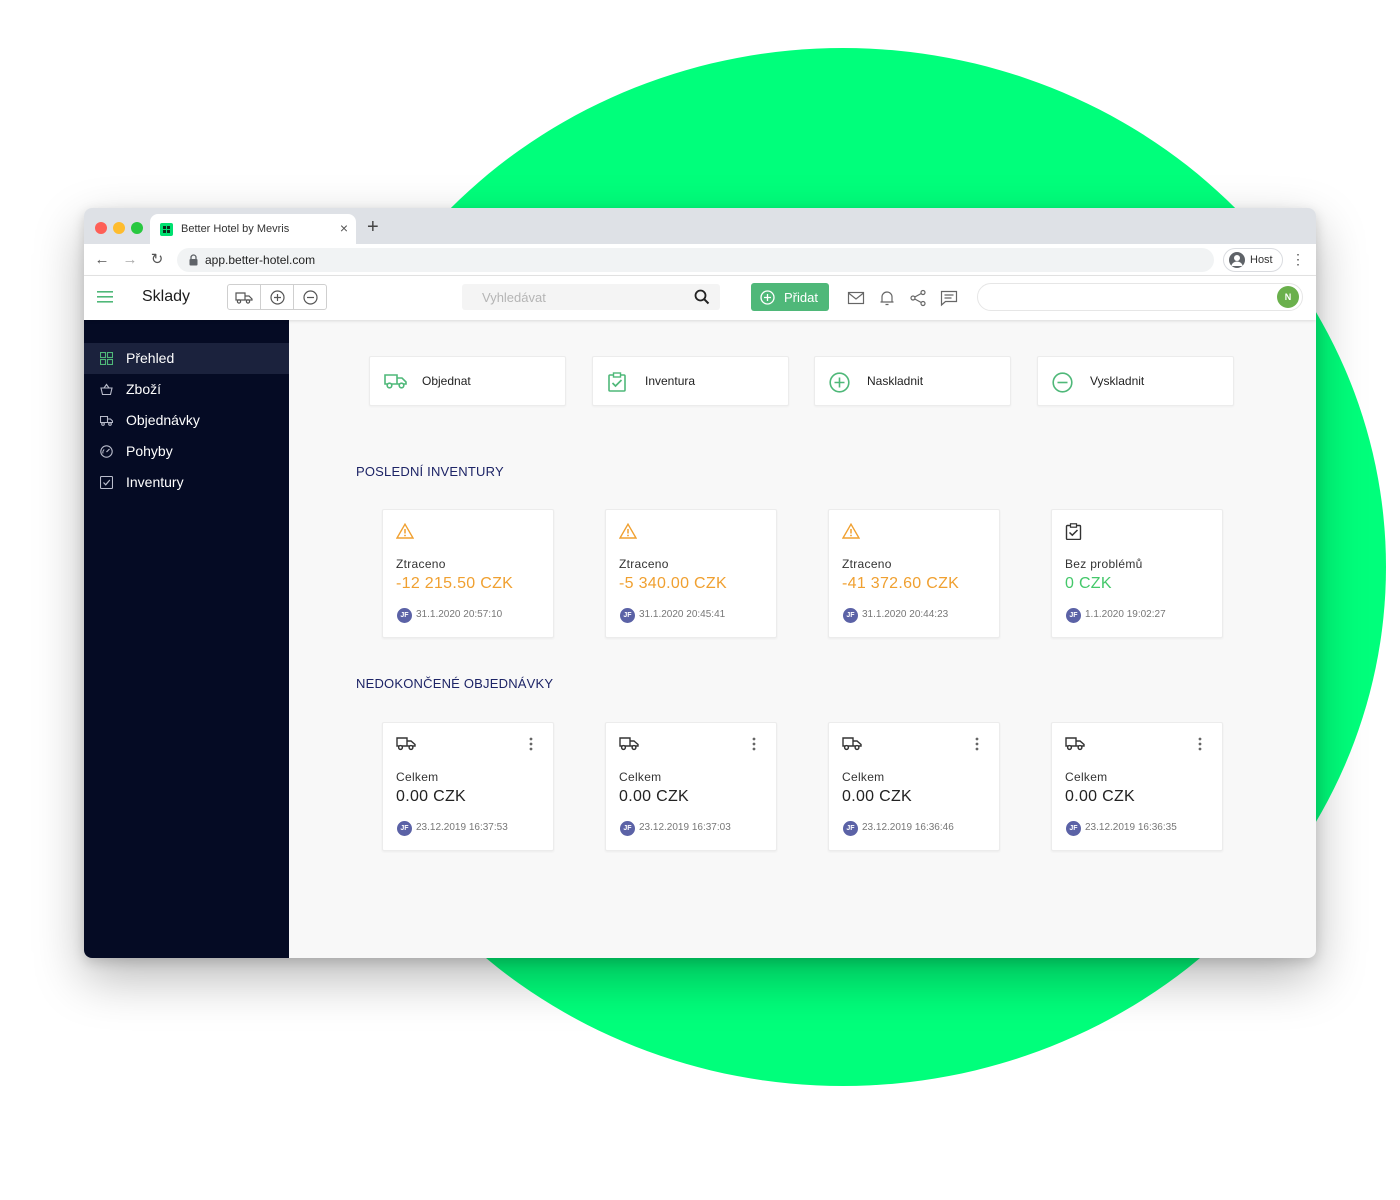 Image resolution: width=1400 pixels, height=1200 pixels. Describe the element at coordinates (856, 298) in the screenshot. I see `mail-icon` at that location.